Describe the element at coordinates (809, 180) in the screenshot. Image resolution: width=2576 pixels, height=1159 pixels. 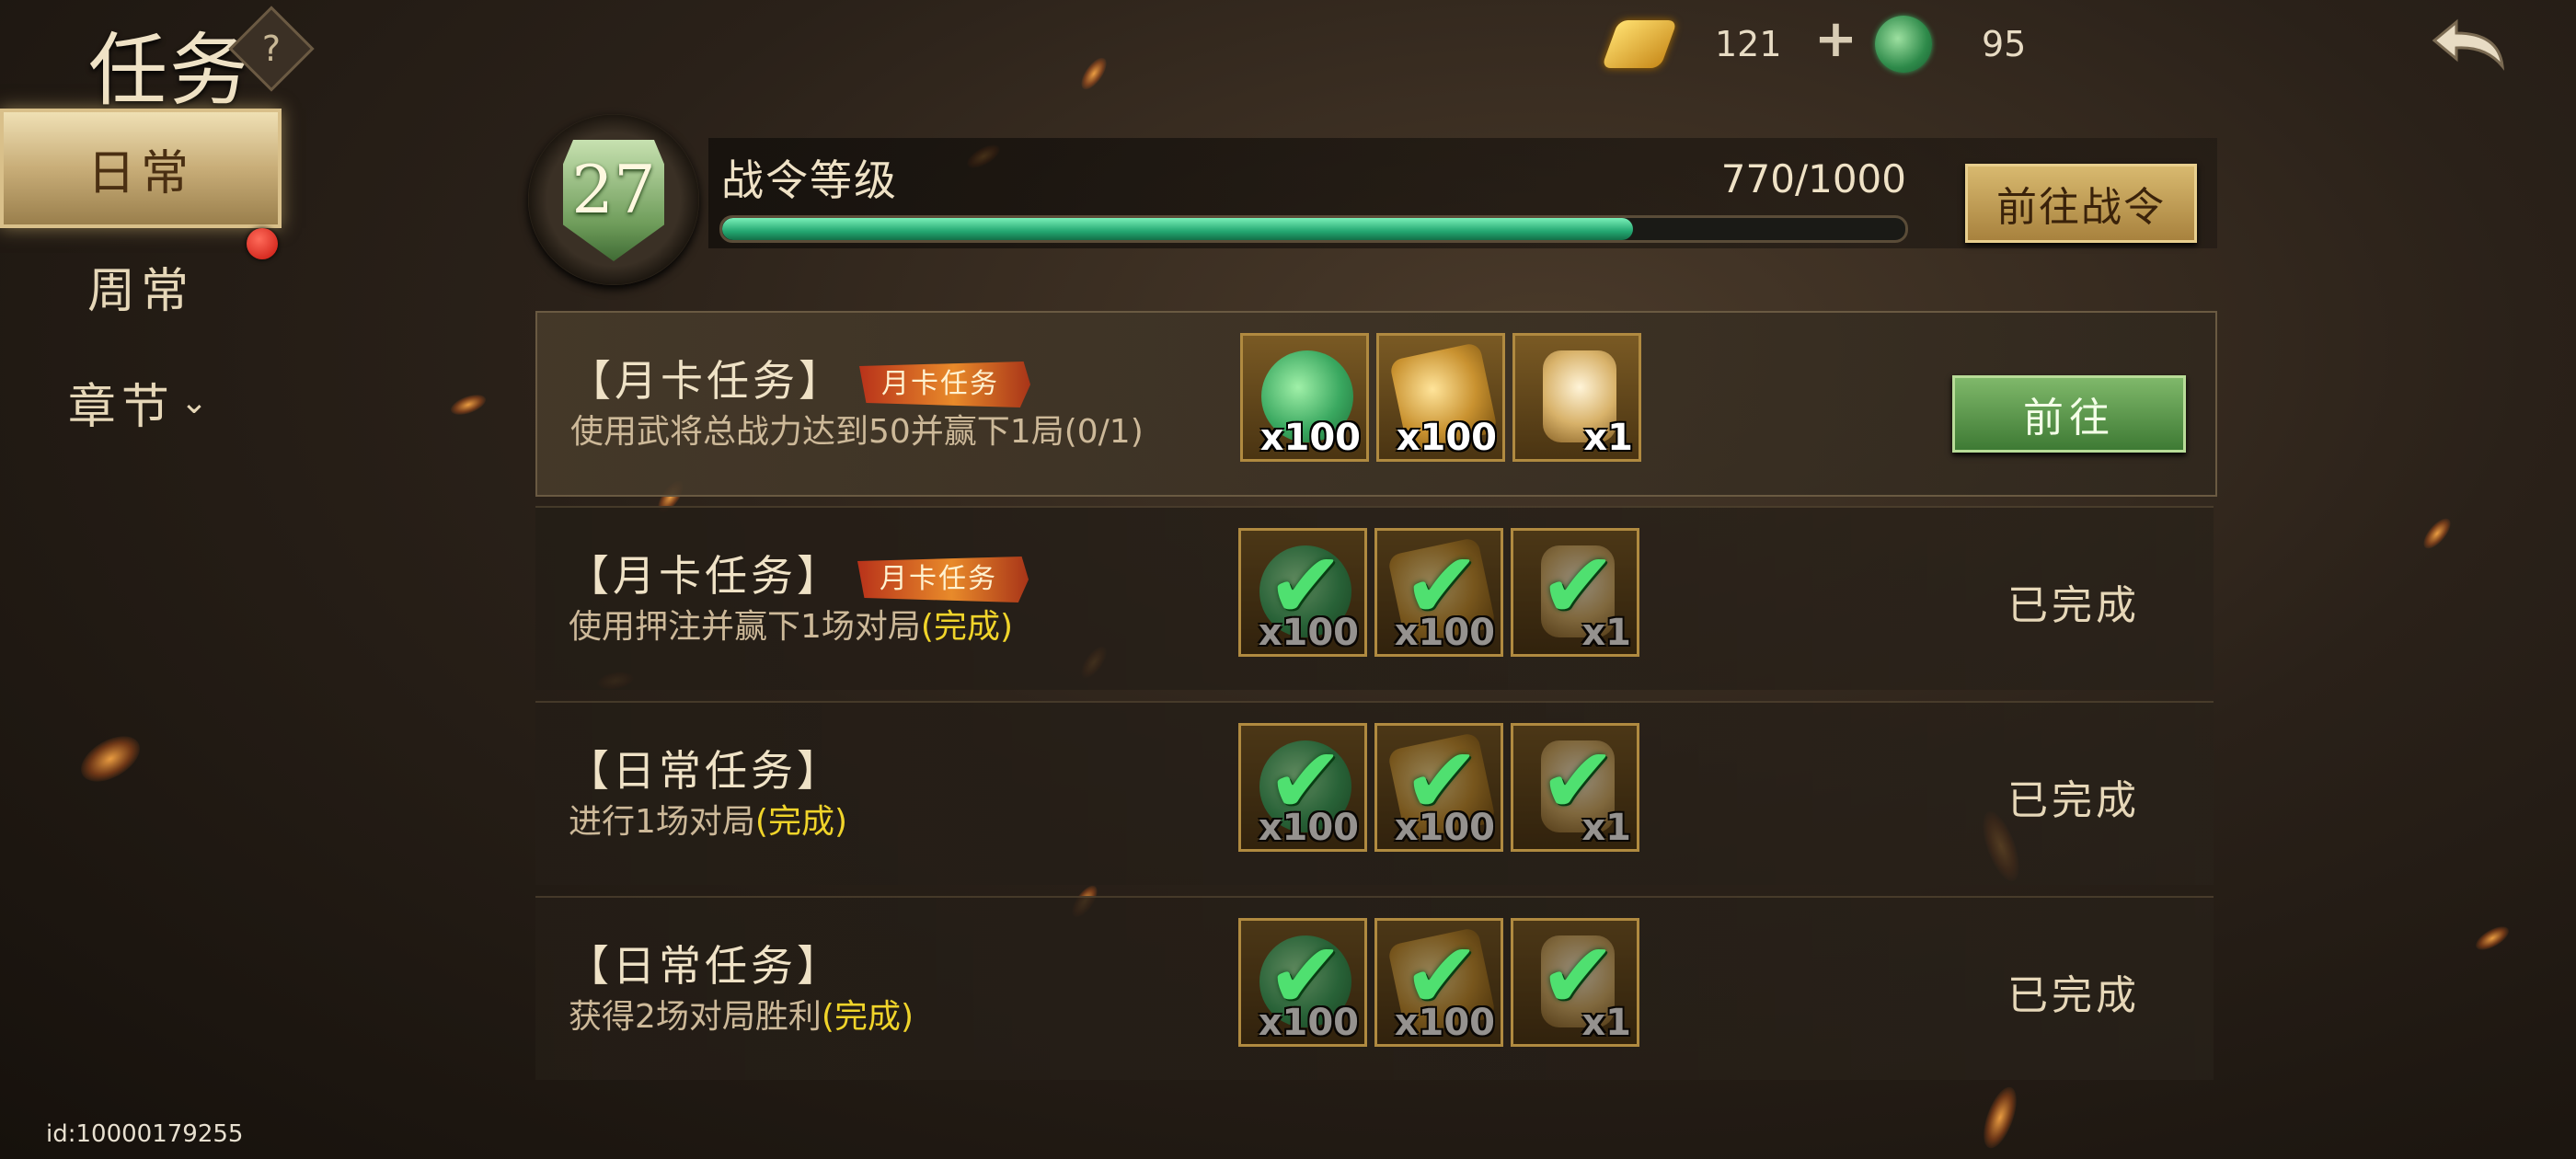
I see `battle-pass-label: 战令等级` at that location.